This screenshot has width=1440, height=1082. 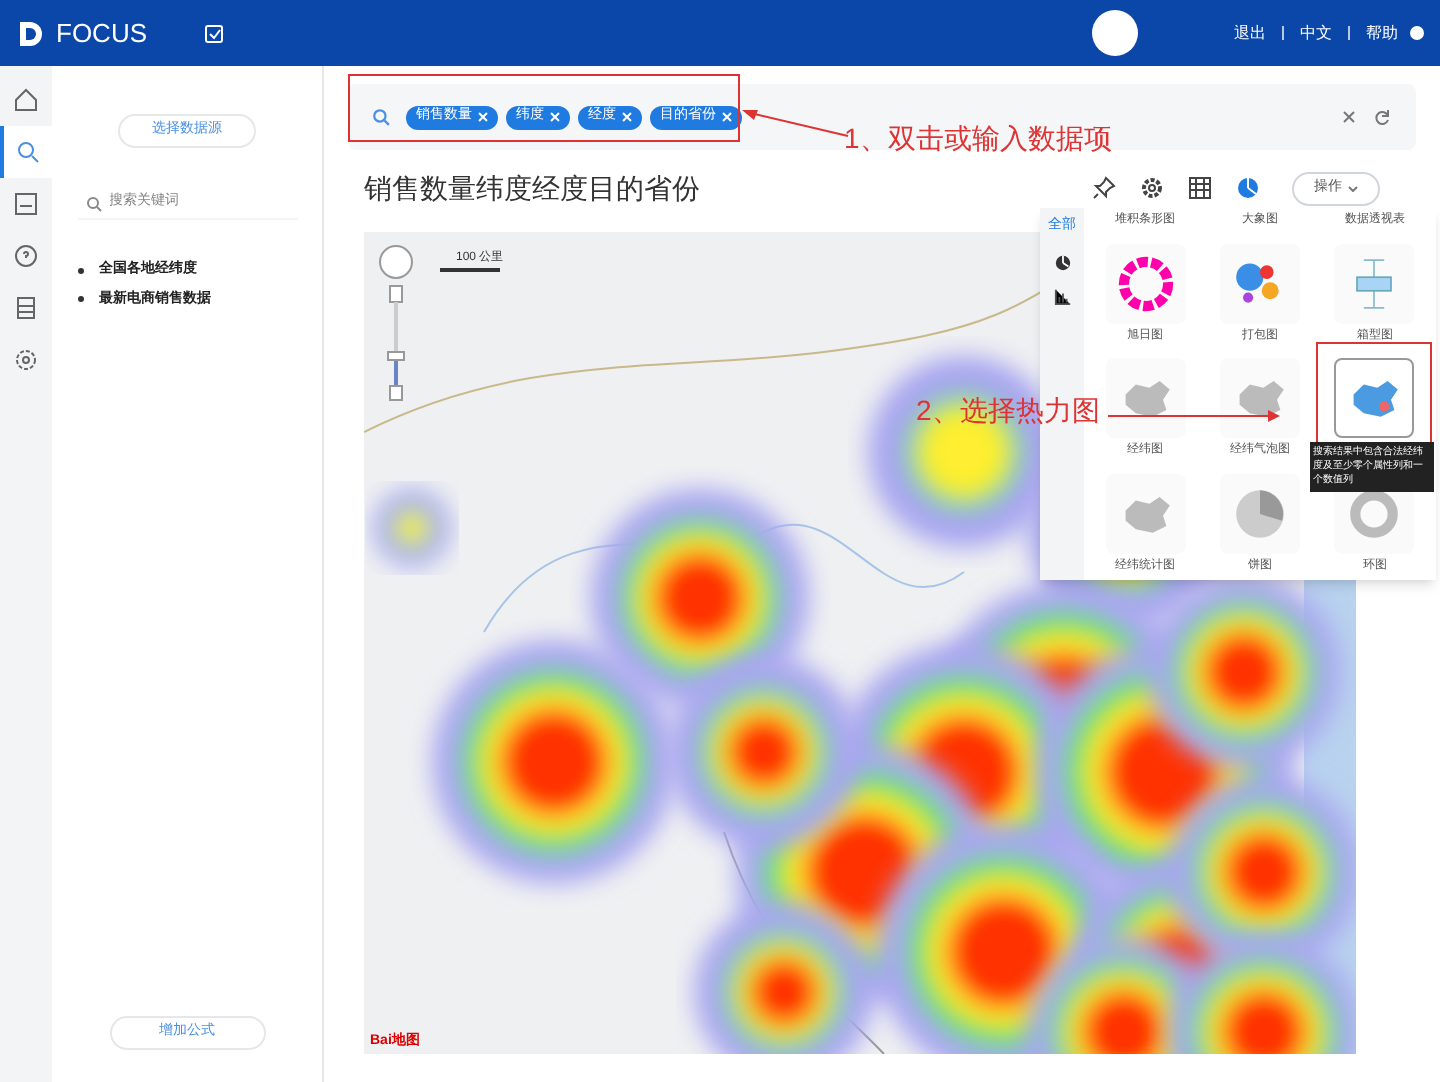 What do you see at coordinates (26, 308) in the screenshot?
I see `database-icon` at bounding box center [26, 308].